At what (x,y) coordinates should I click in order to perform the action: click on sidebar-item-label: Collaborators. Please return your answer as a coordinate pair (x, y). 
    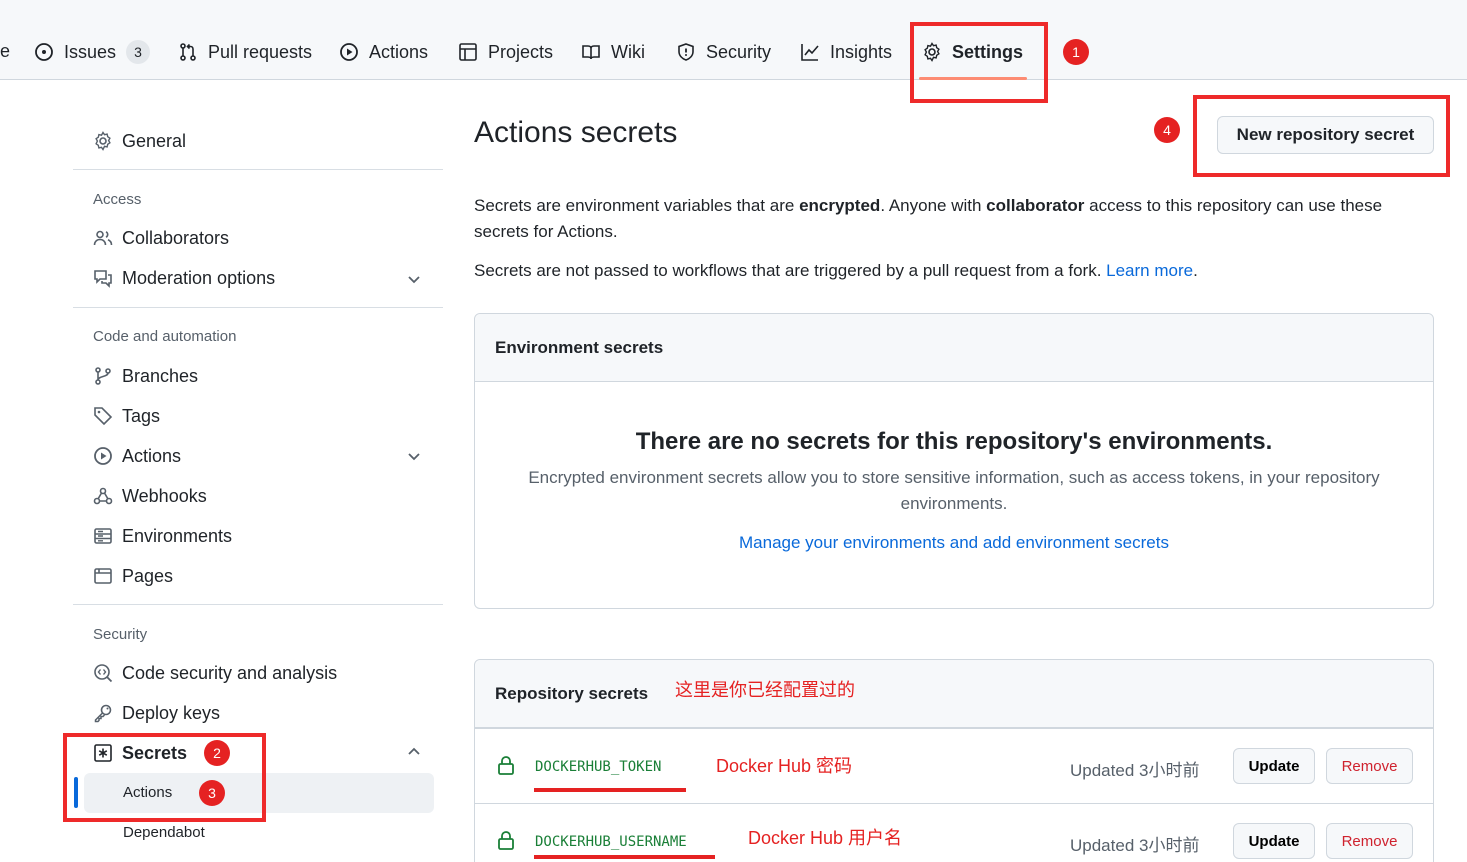
    Looking at the image, I should click on (176, 237).